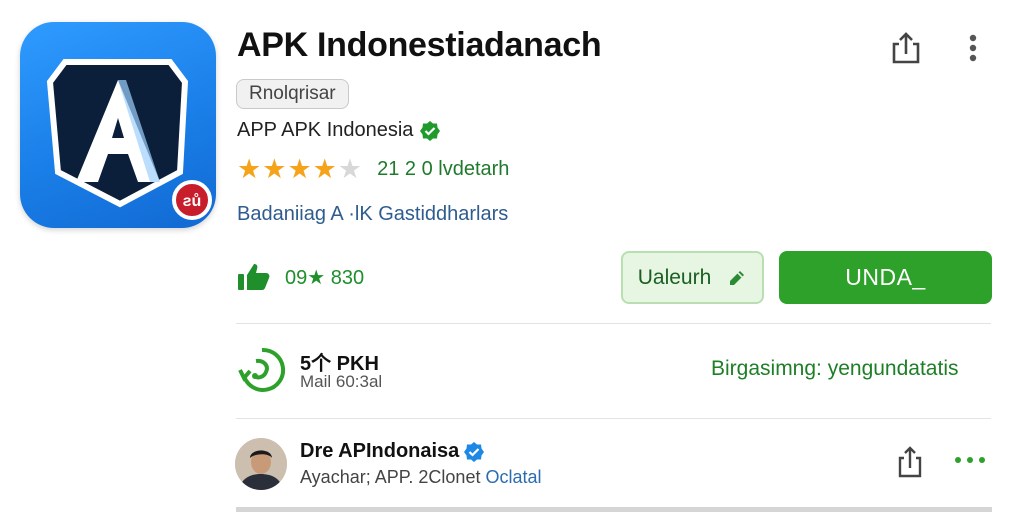 This screenshot has width=1024, height=512. What do you see at coordinates (325, 130) in the screenshot?
I see `developer-name: APP APK Indonesia` at bounding box center [325, 130].